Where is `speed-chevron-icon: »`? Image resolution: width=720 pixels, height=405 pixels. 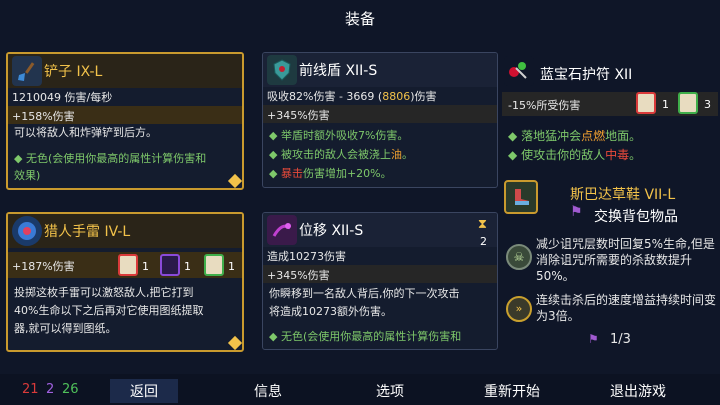
speed-chevron-icon: » is located at coordinates (519, 309).